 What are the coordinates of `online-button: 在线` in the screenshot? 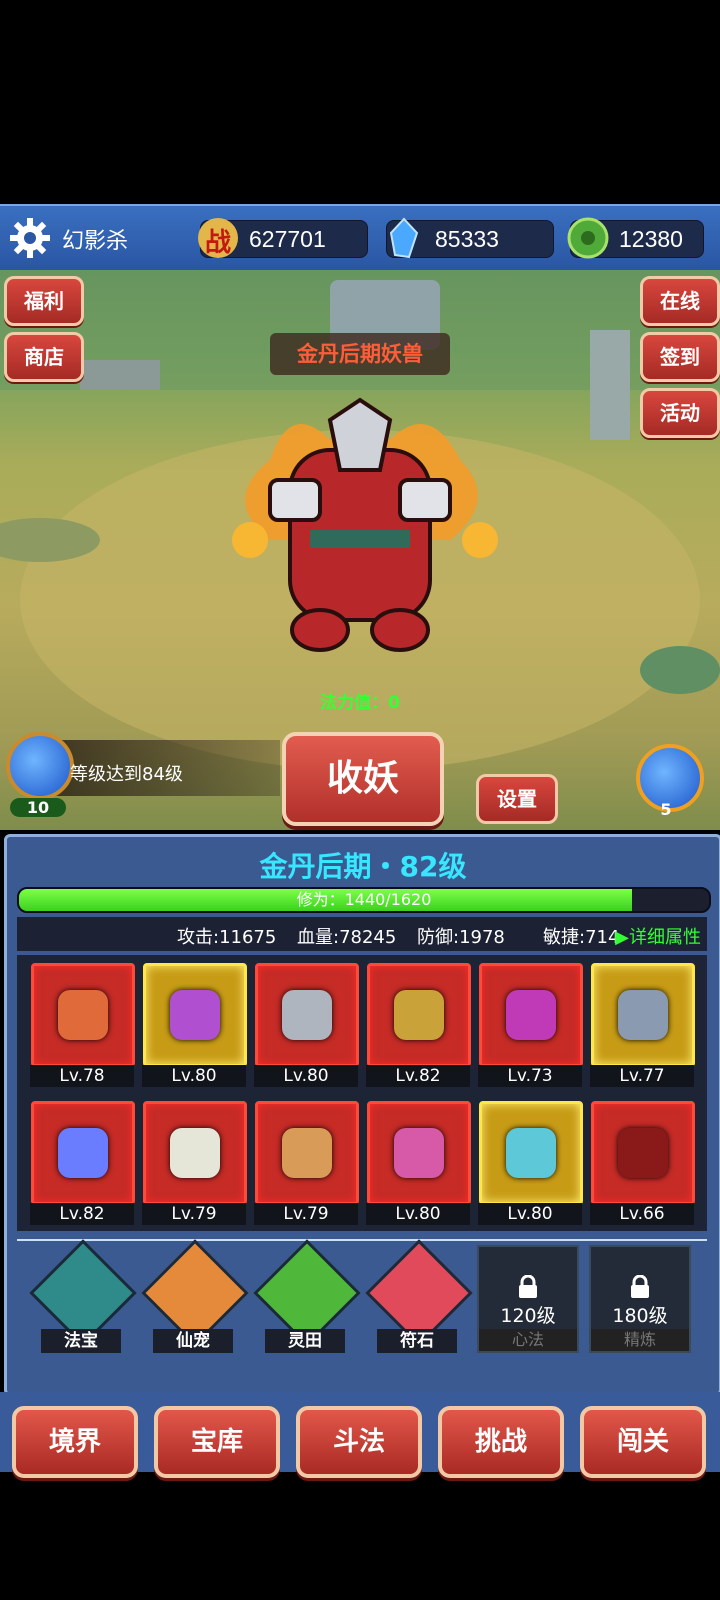 It's located at (680, 301).